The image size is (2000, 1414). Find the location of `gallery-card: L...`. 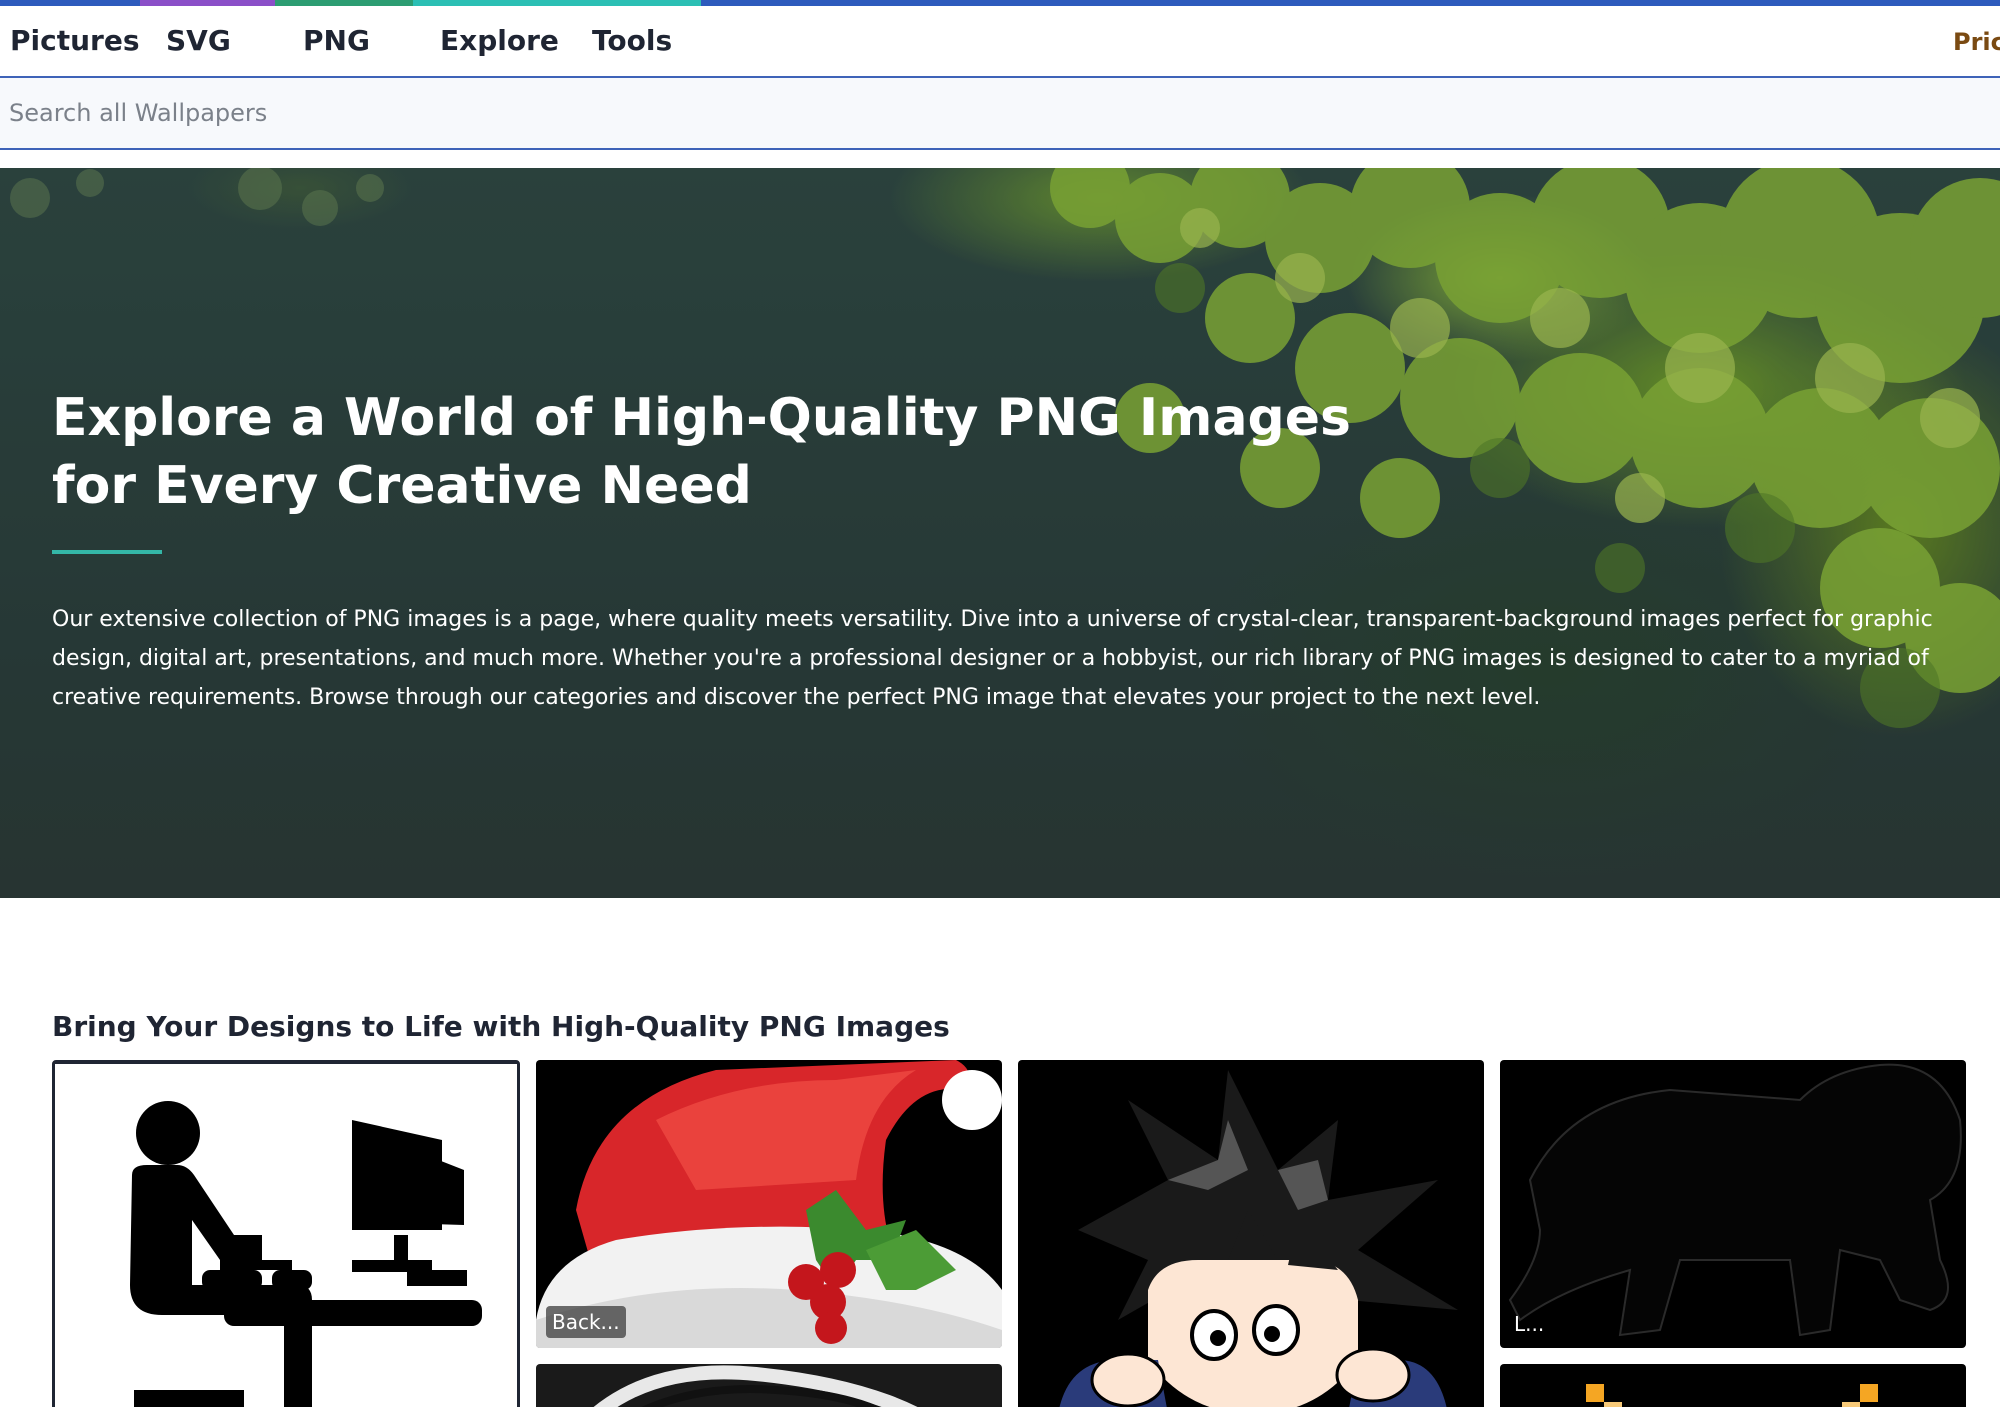

gallery-card: L... is located at coordinates (1733, 1204).